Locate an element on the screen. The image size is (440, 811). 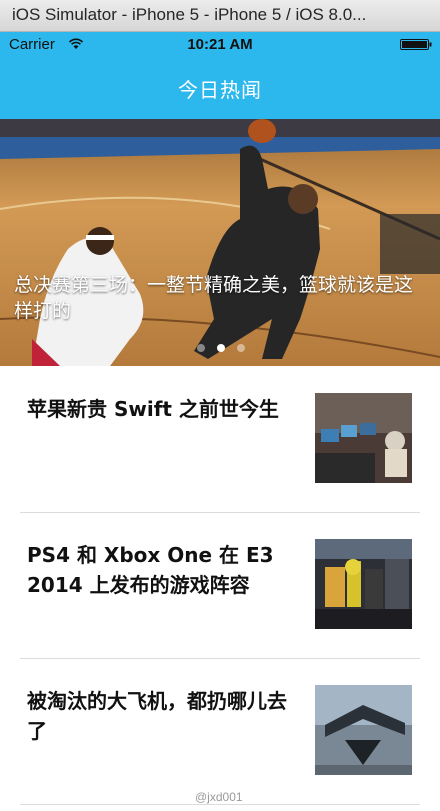
news-title: 被淘汰的大飞机，都扔哪儿去了 is located at coordinates (157, 716).